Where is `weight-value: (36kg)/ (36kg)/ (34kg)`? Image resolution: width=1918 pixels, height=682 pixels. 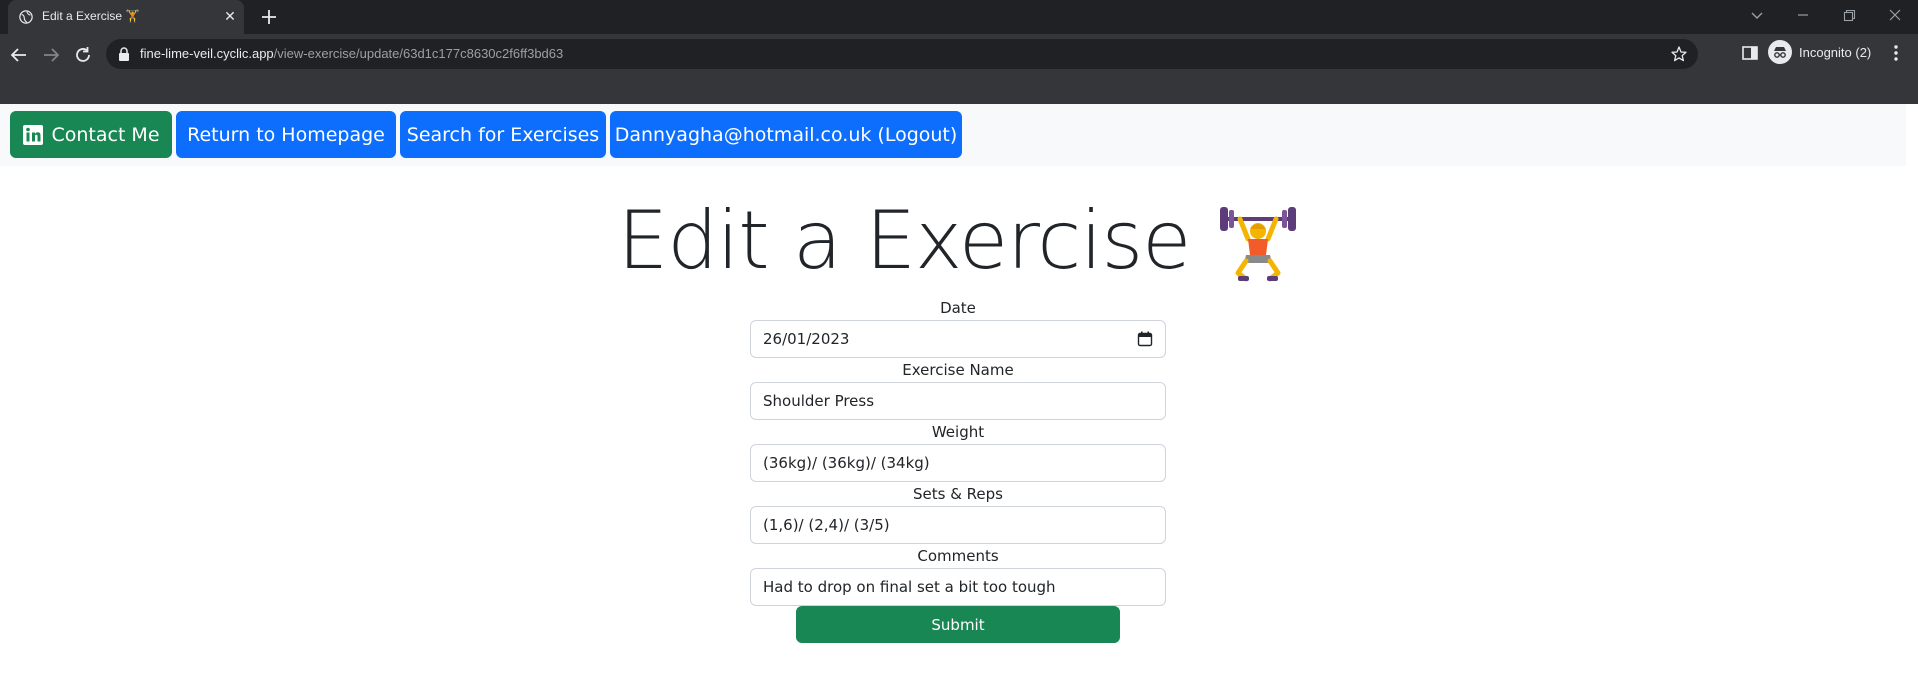
weight-value: (36kg)/ (36kg)/ (34kg) is located at coordinates (846, 463).